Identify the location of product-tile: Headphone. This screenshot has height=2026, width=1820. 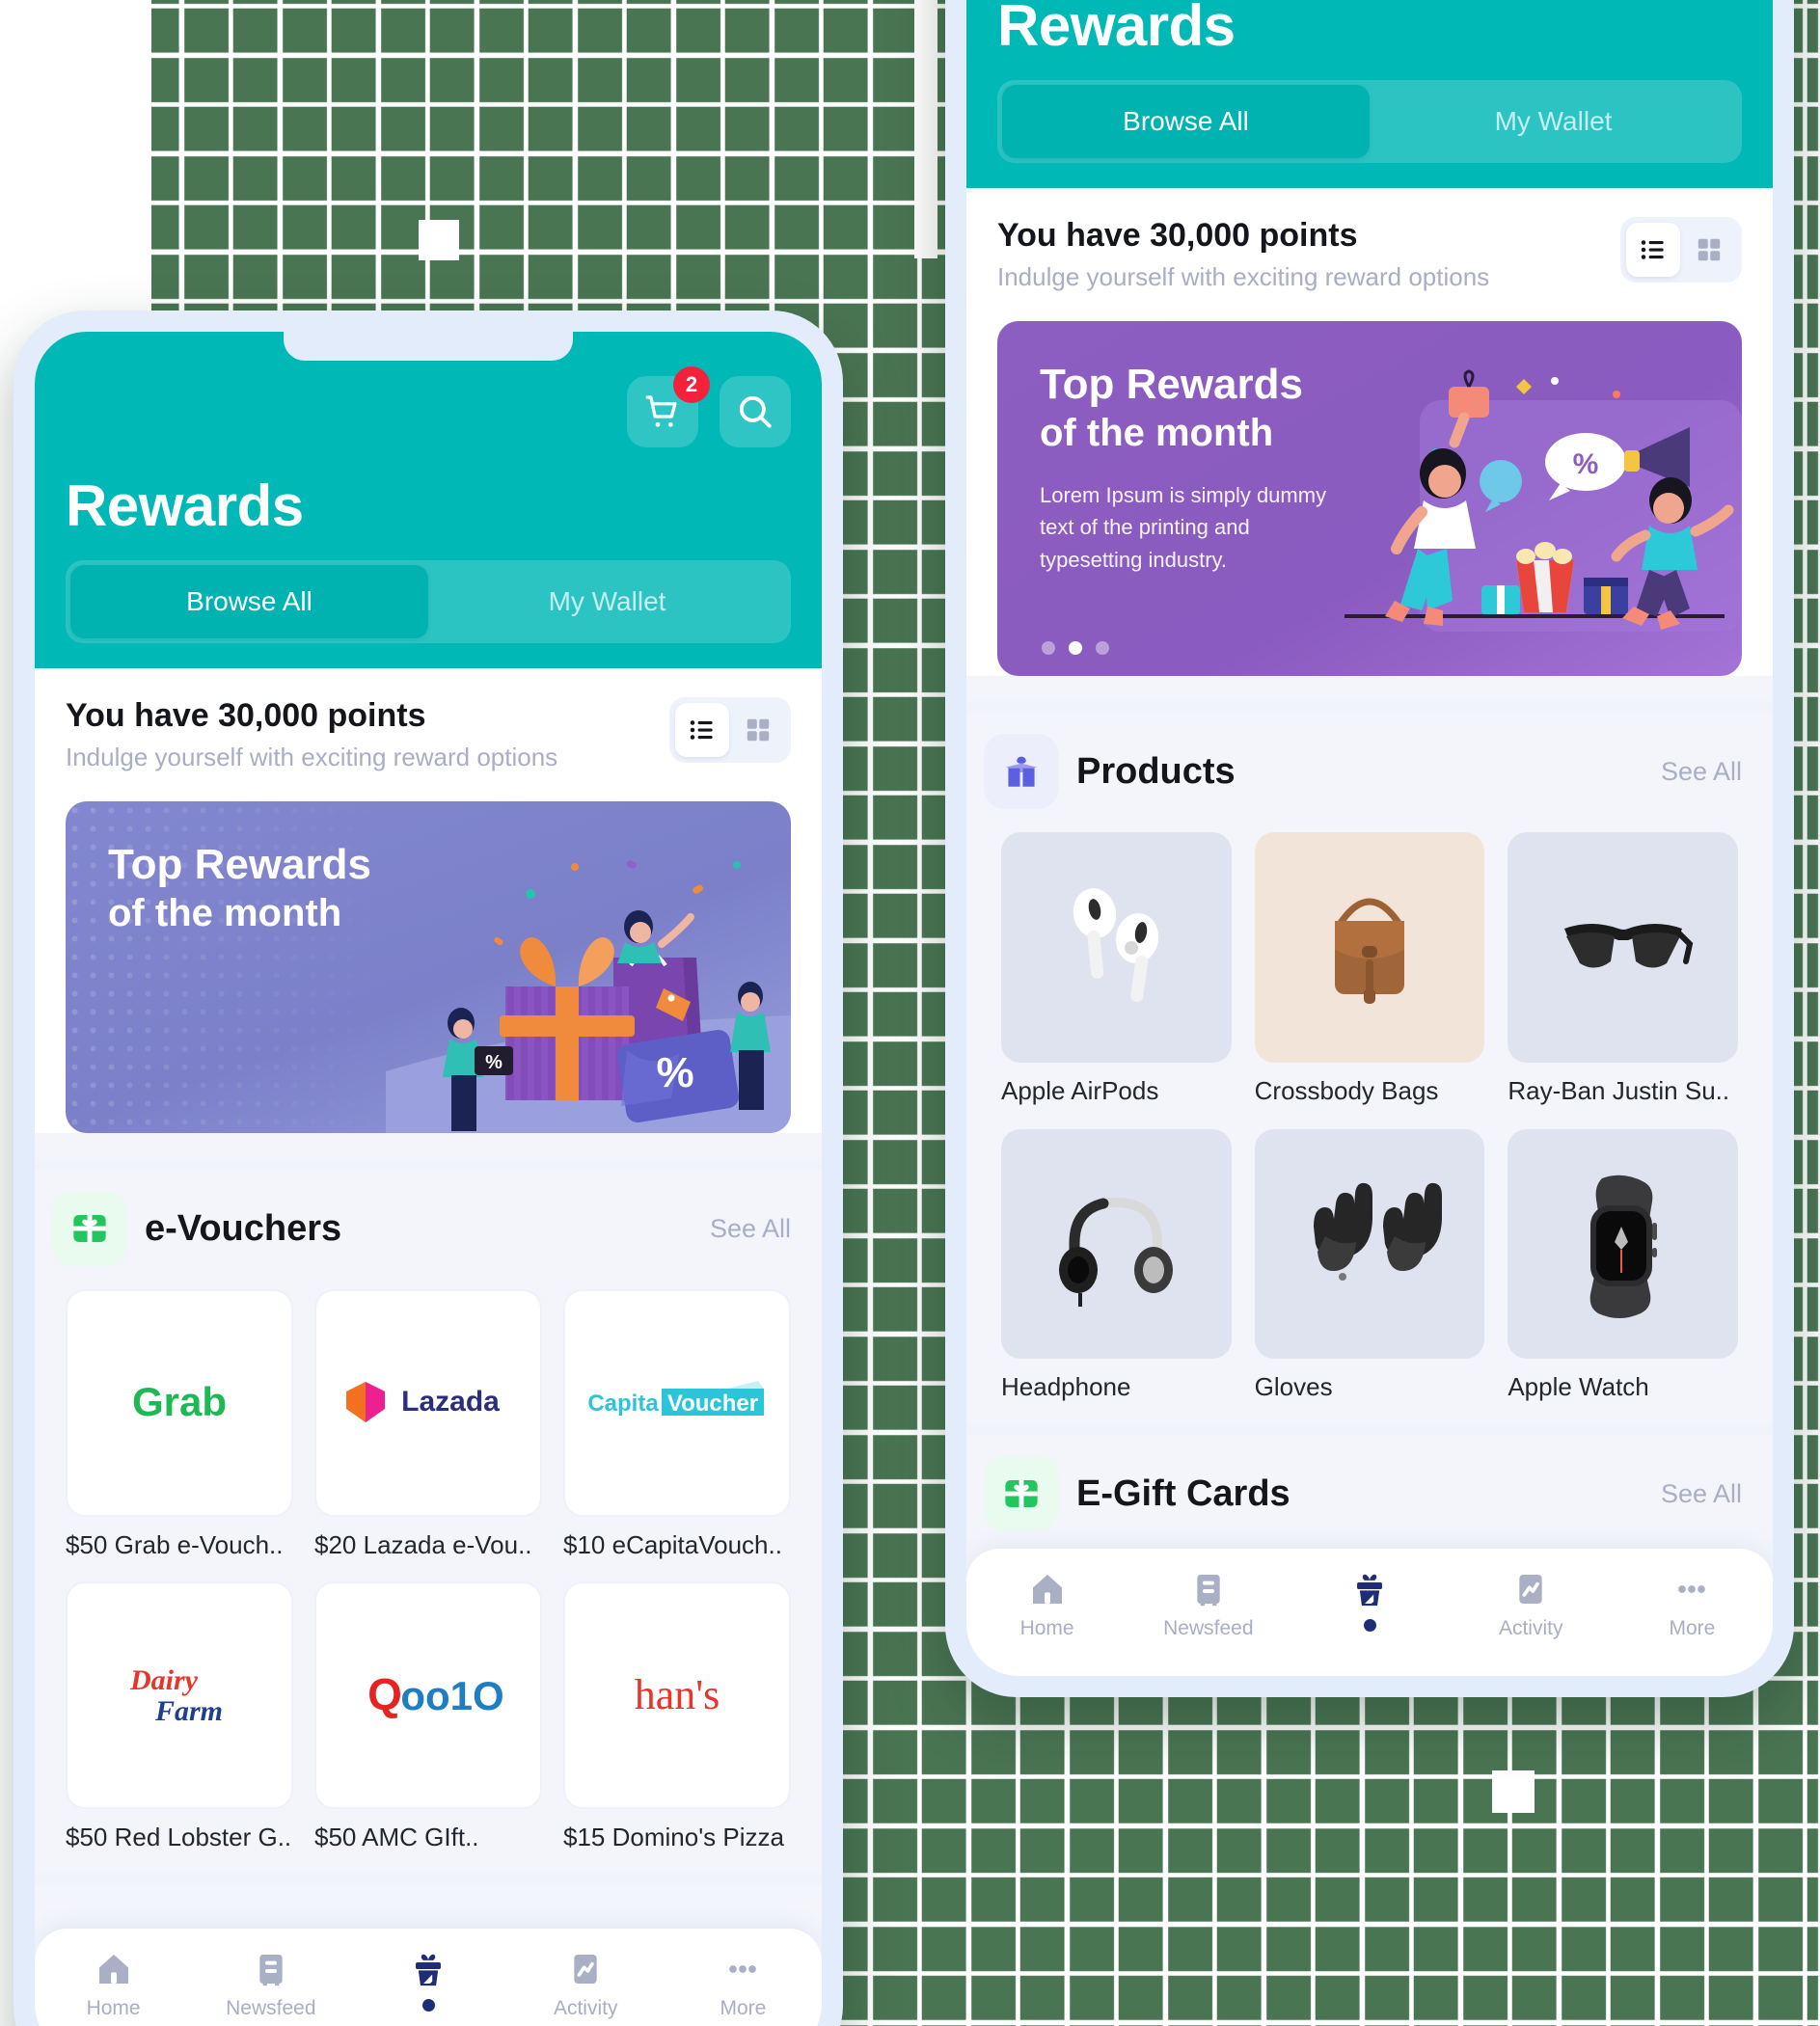
(1117, 1265).